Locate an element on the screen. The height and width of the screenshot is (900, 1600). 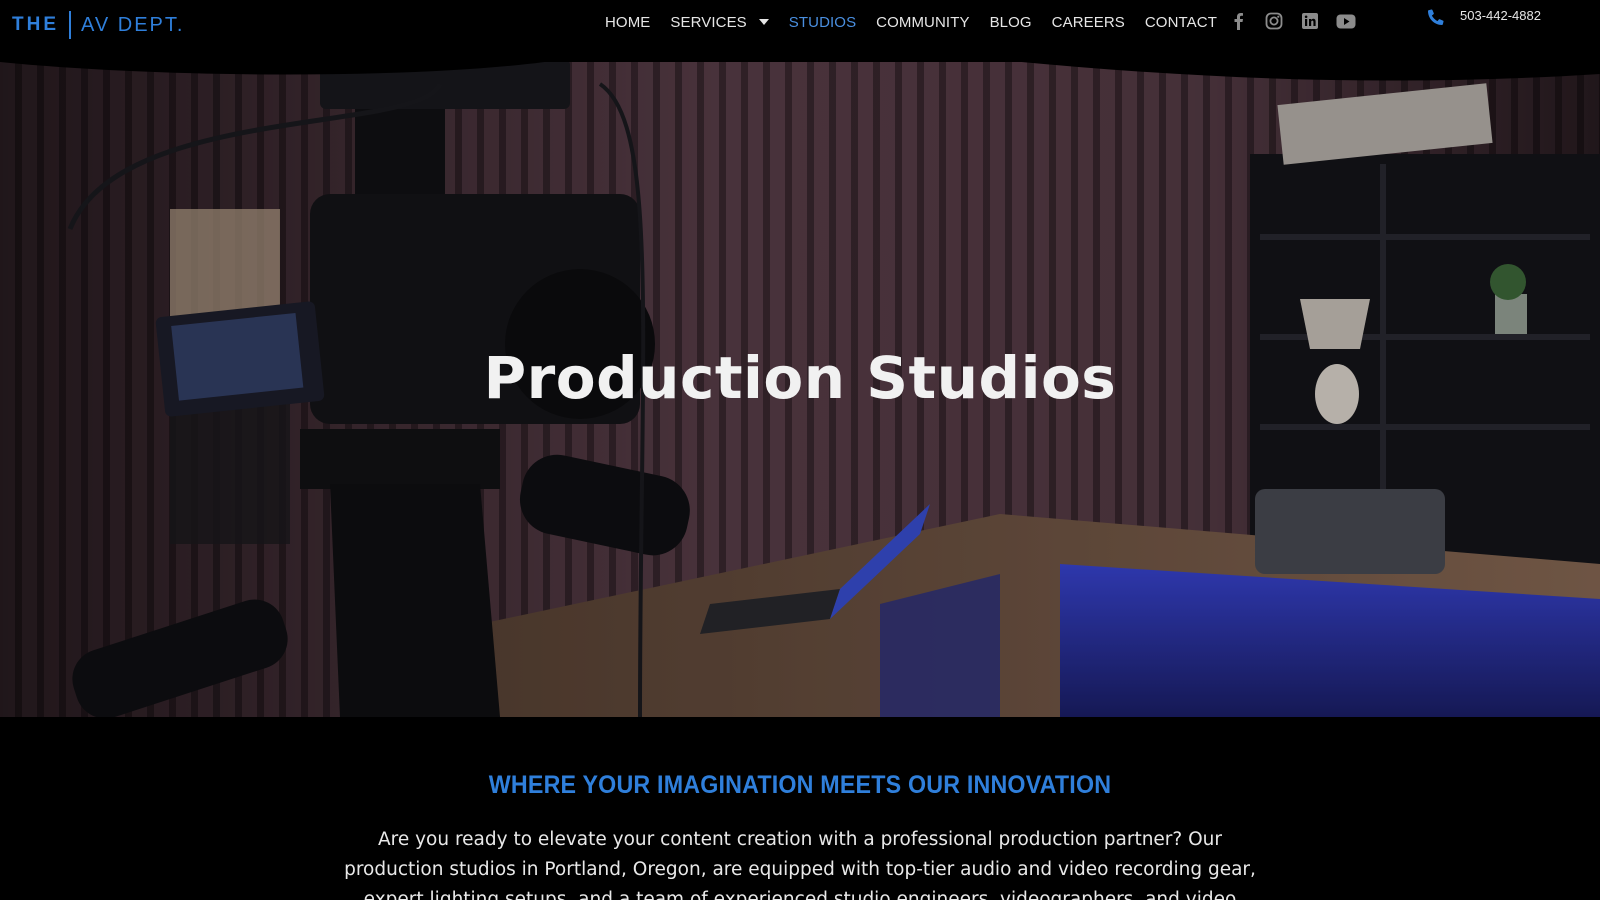
nav-item-services: SERVICES is located at coordinates (719, 22).